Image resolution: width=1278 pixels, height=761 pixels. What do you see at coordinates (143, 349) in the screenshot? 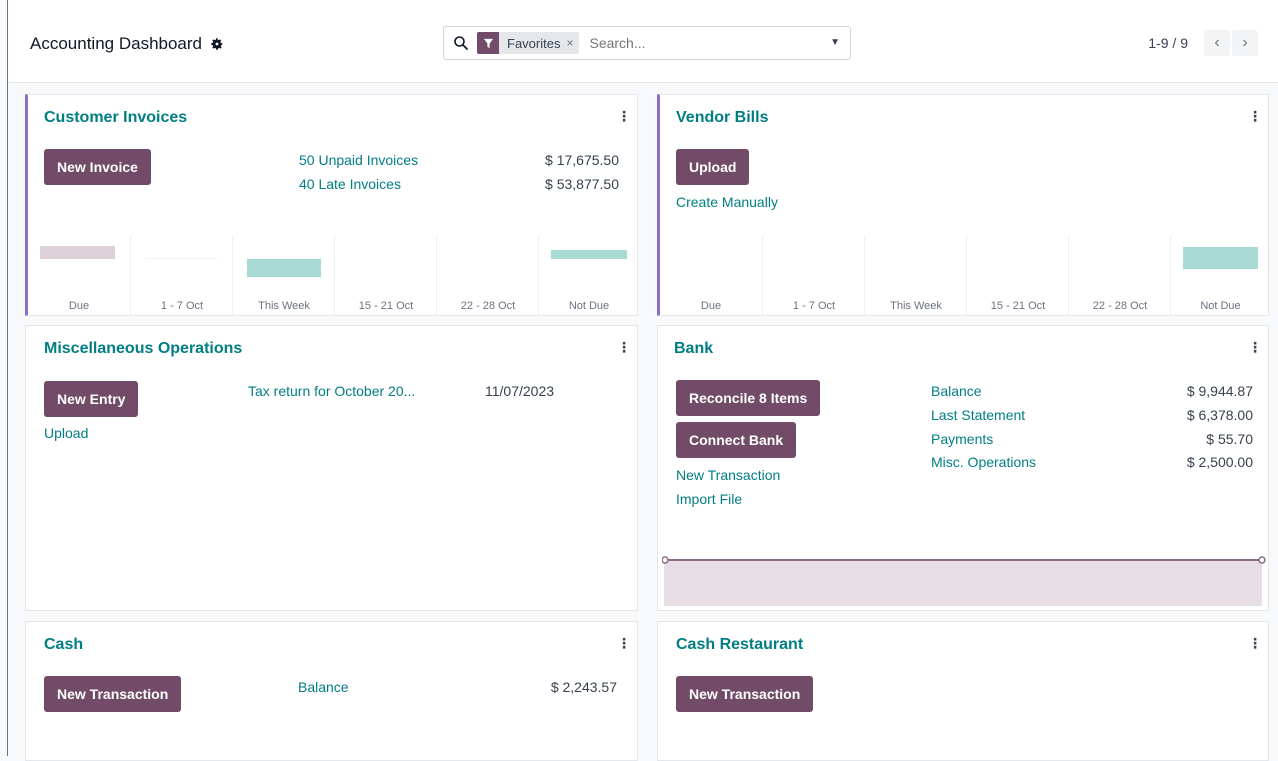
I see `card-title: Miscellaneous Operations` at bounding box center [143, 349].